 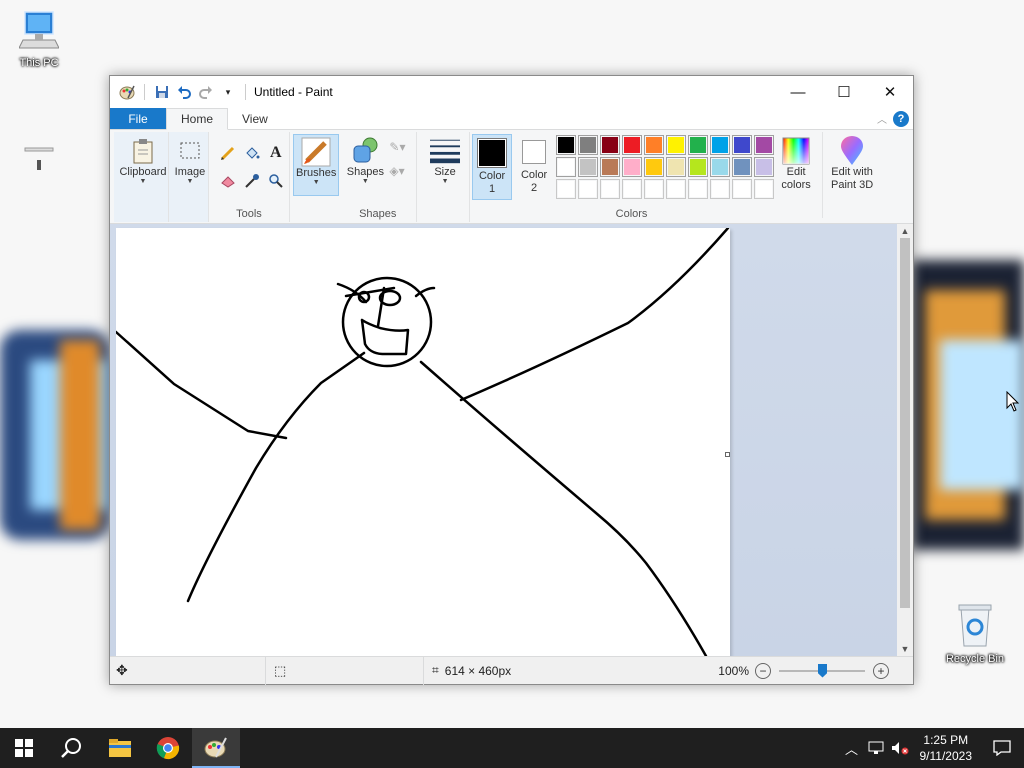 What do you see at coordinates (852, 748) in the screenshot?
I see `show-hidden-icons-icon: ︿` at bounding box center [852, 748].